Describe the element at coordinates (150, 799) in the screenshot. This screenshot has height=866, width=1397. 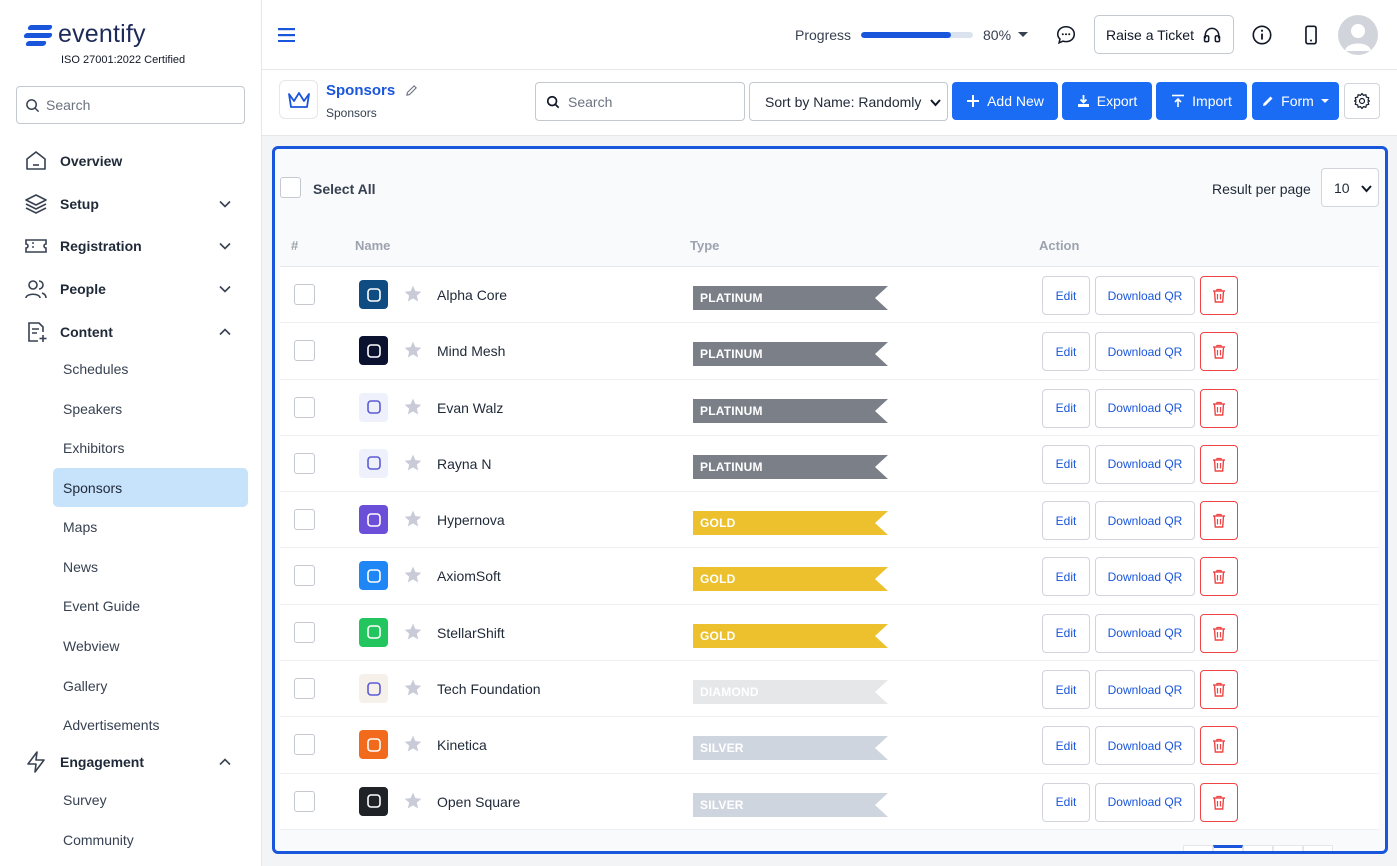
I see `sidebar-item-survey: Survey` at that location.